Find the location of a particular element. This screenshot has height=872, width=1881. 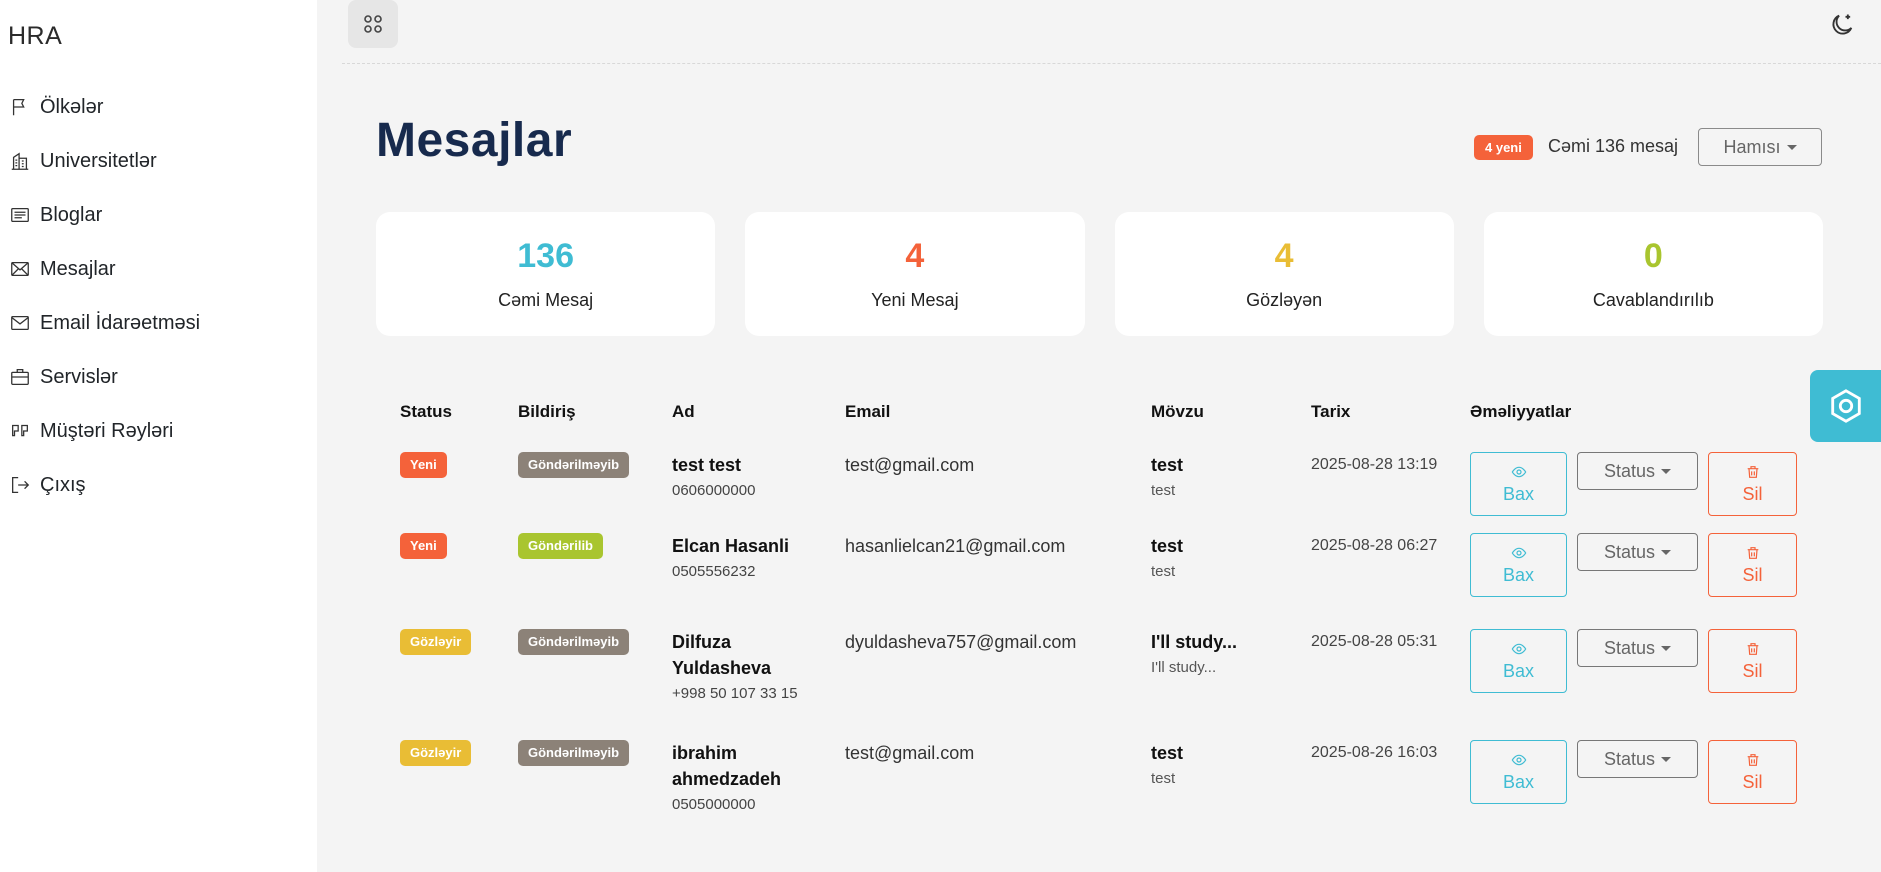

sidebar-item-musteri-reyleri: Müştəri Rəyləri is located at coordinates (158, 431).